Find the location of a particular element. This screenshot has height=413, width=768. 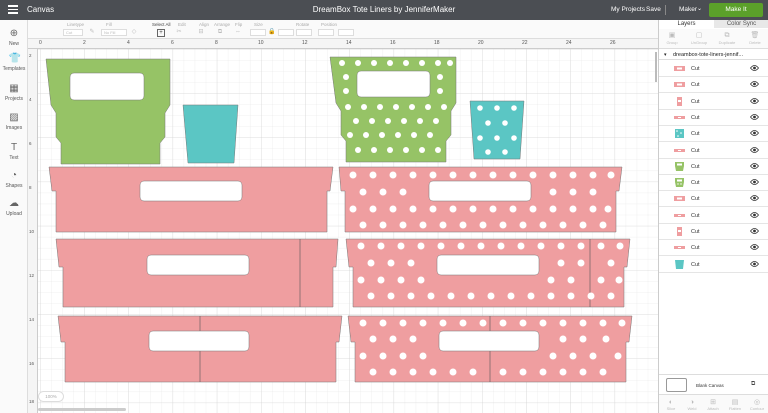

upload-button: ☁ Upload is located at coordinates (14, 207).